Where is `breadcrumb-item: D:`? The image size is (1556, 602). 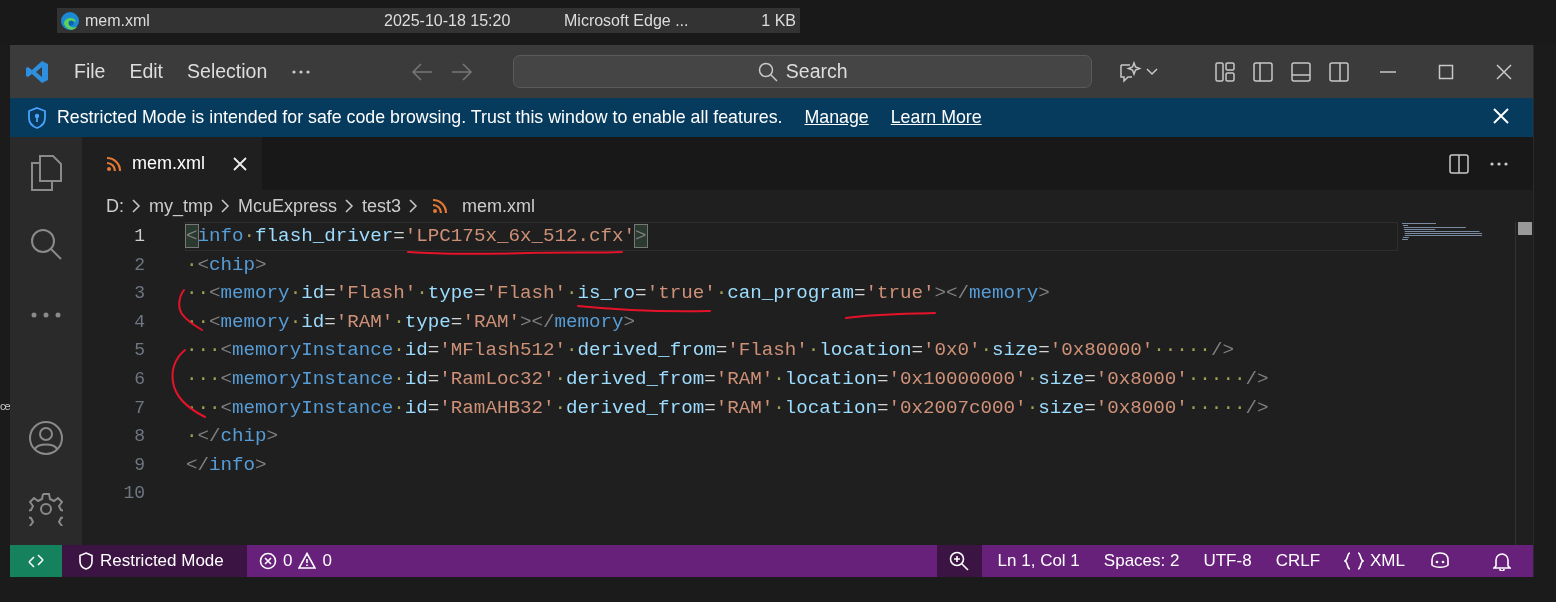 breadcrumb-item: D: is located at coordinates (115, 206).